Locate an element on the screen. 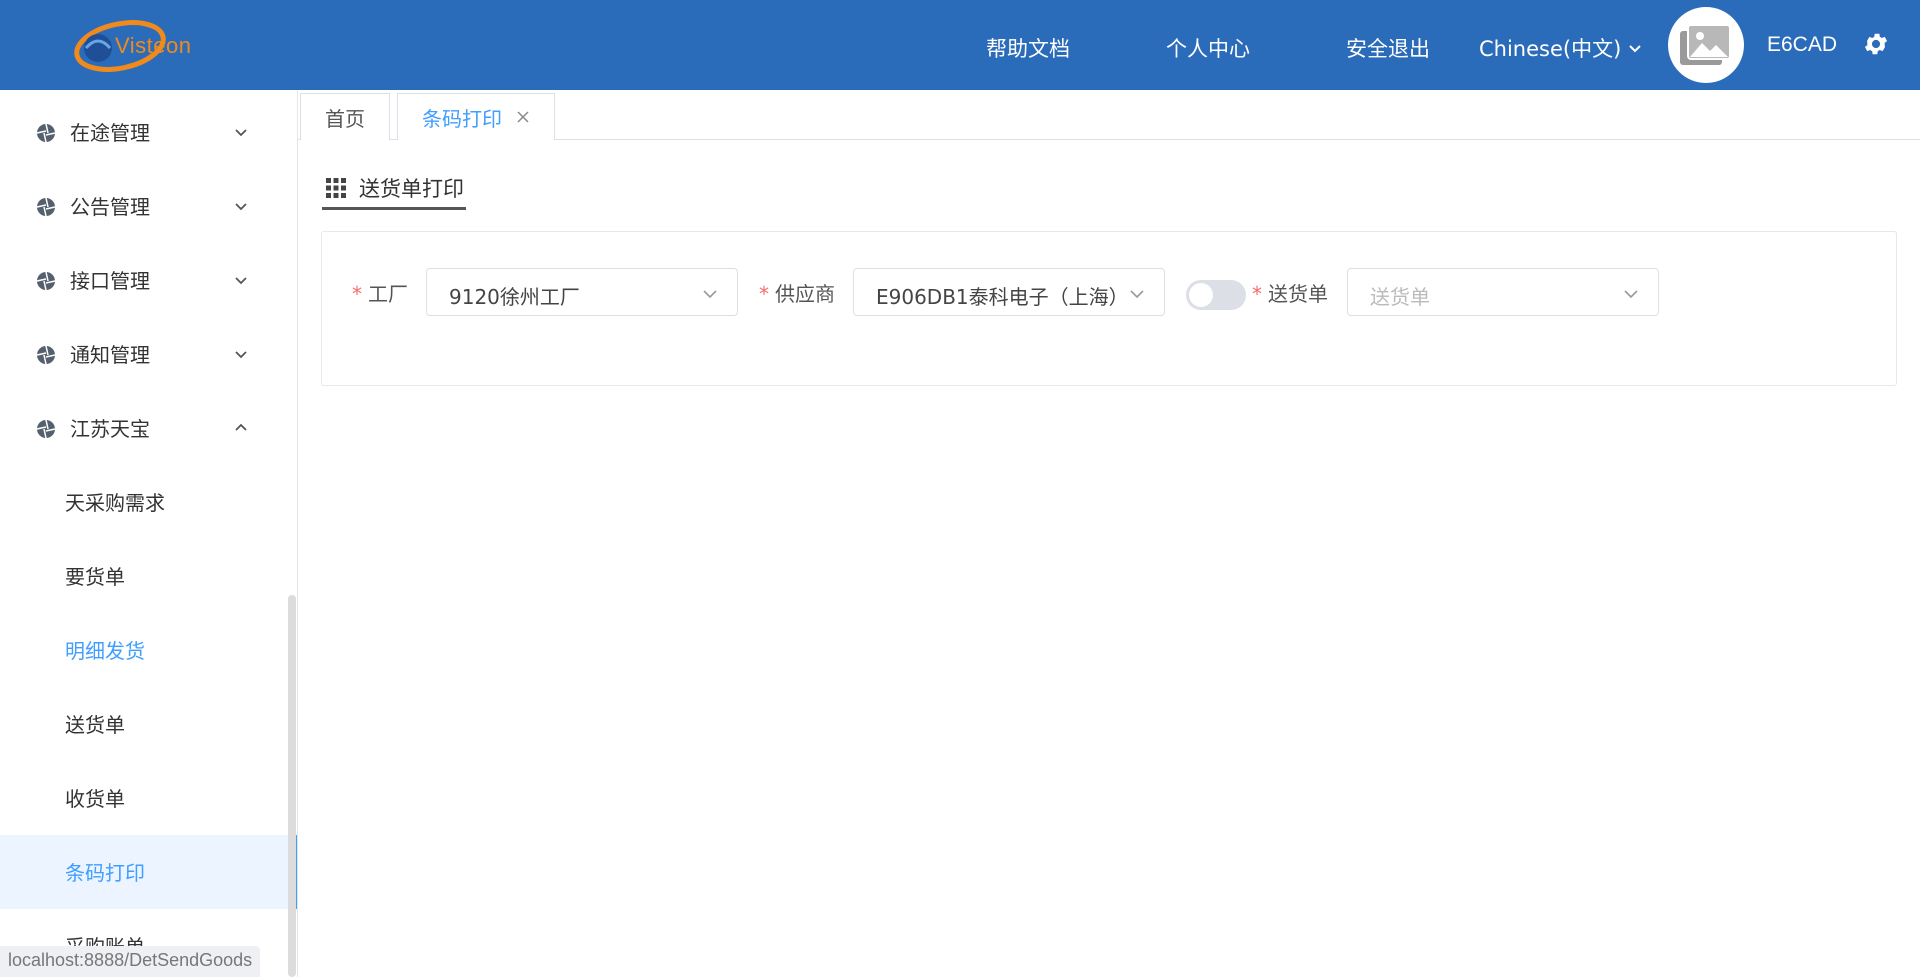  sidebar-group-announcement: 公告管理 is located at coordinates (145, 206).